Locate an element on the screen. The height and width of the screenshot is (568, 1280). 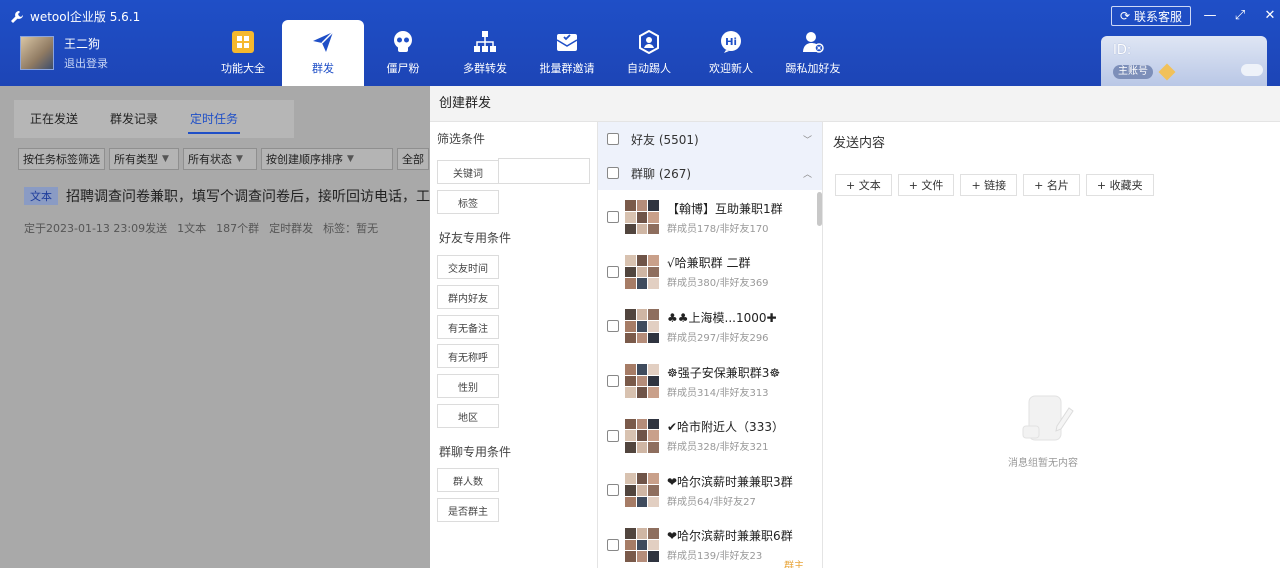
account-card: ID: 主账号 is located at coordinates (1184, 61).